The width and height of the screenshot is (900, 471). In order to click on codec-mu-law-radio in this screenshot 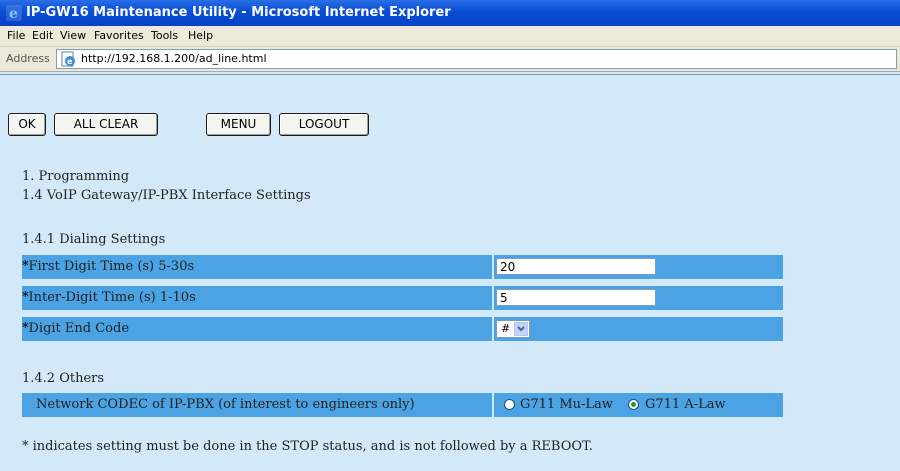, I will do `click(509, 404)`.